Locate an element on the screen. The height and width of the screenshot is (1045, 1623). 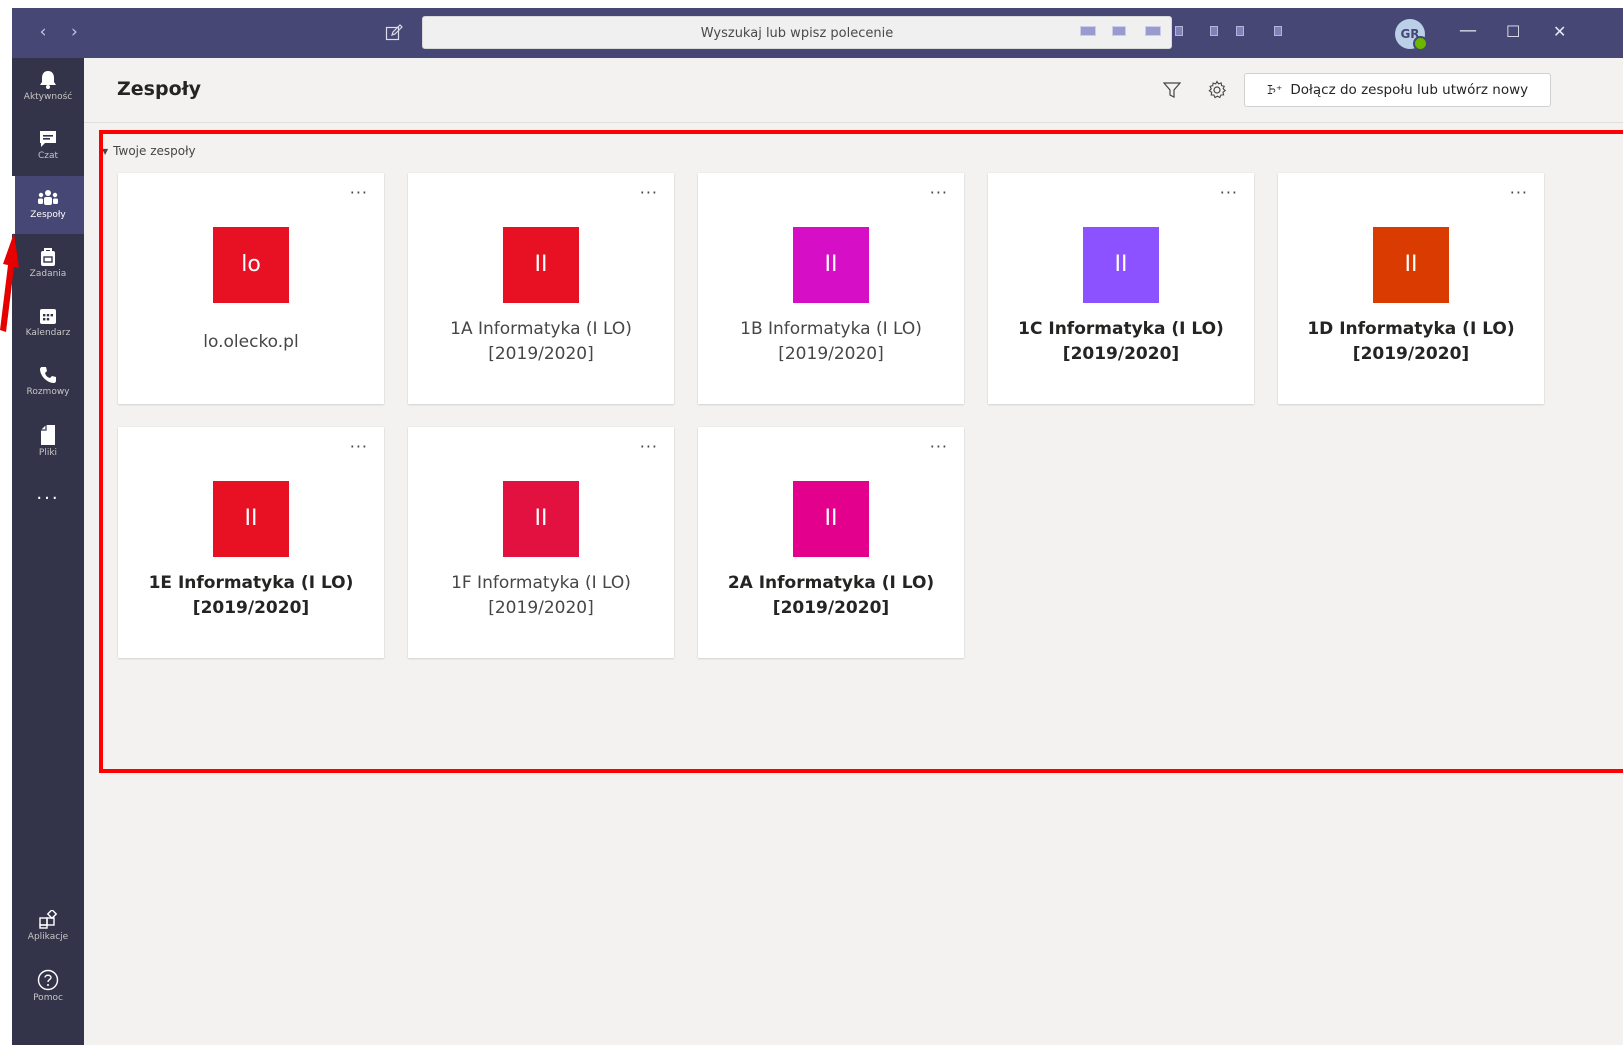
team-card: ··· II 1D Informatyka (I LO) [2019/2020] is located at coordinates (1411, 288).